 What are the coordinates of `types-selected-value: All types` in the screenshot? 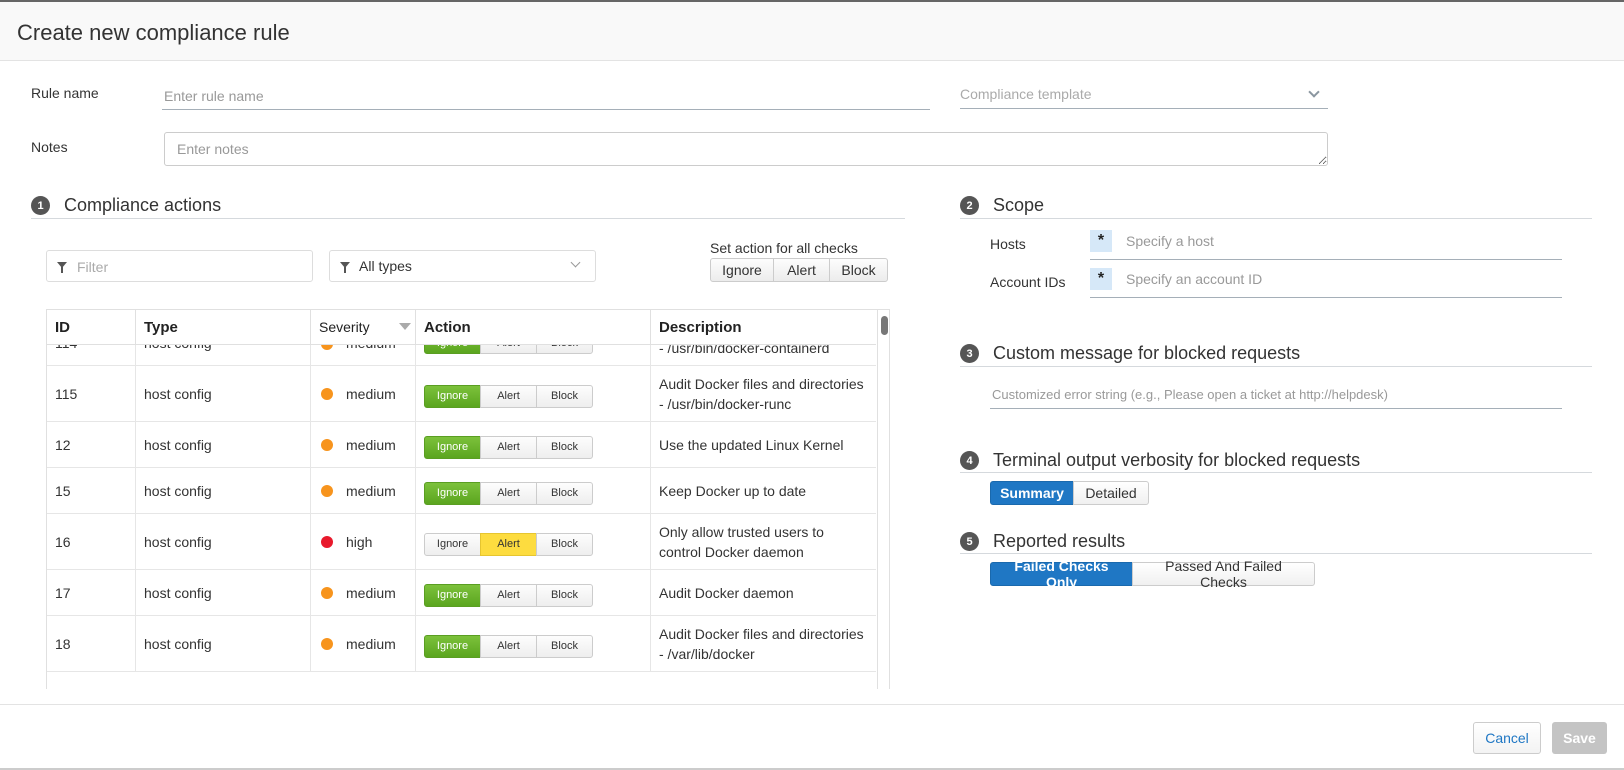 It's located at (385, 266).